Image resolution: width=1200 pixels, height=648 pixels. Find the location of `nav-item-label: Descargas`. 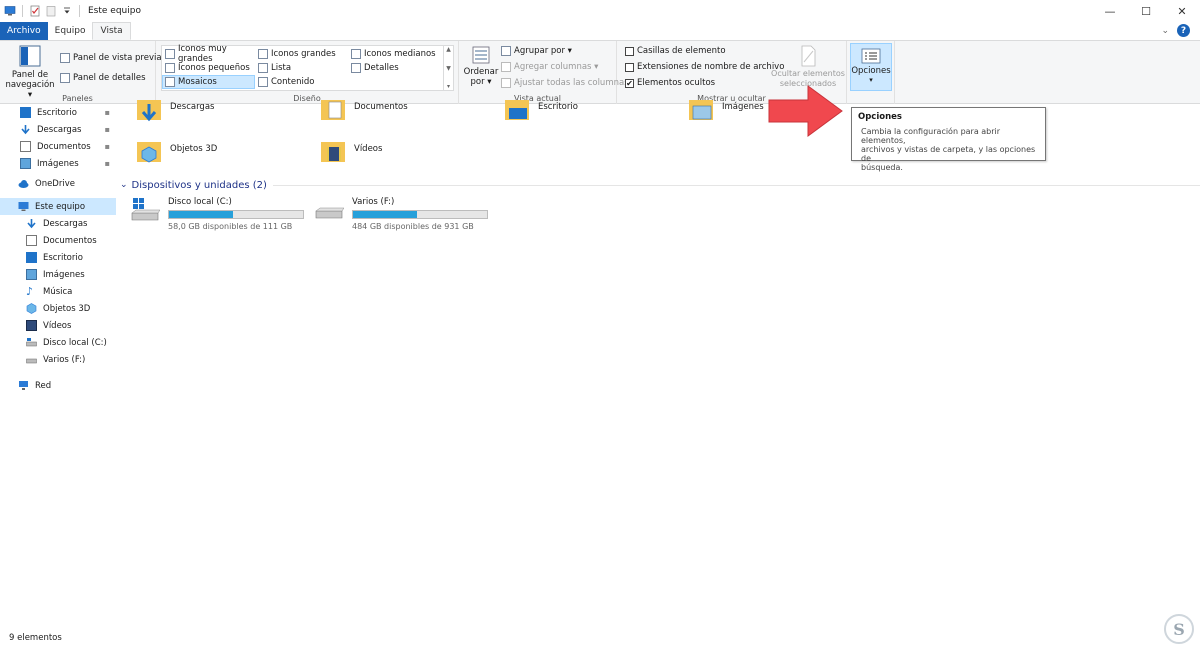

nav-item-label: Descargas is located at coordinates (65, 223).